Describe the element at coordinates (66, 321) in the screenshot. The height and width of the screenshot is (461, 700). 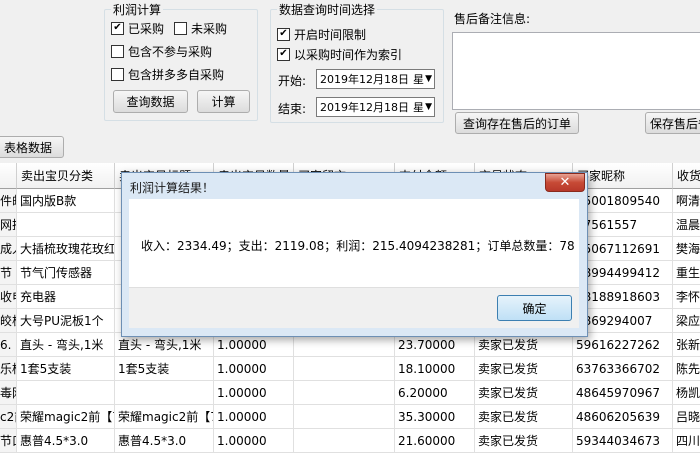
I see `category-cell: 大号PU泥板1个` at that location.